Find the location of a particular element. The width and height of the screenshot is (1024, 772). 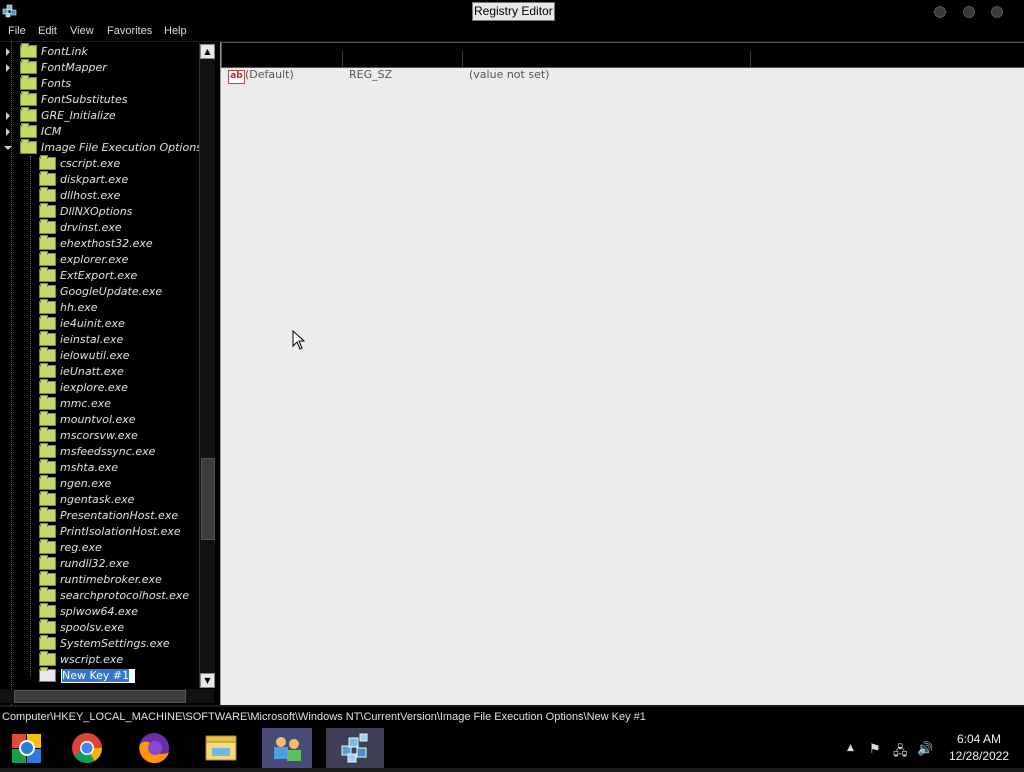

tree-node: drvinst.exe is located at coordinates (80, 227).